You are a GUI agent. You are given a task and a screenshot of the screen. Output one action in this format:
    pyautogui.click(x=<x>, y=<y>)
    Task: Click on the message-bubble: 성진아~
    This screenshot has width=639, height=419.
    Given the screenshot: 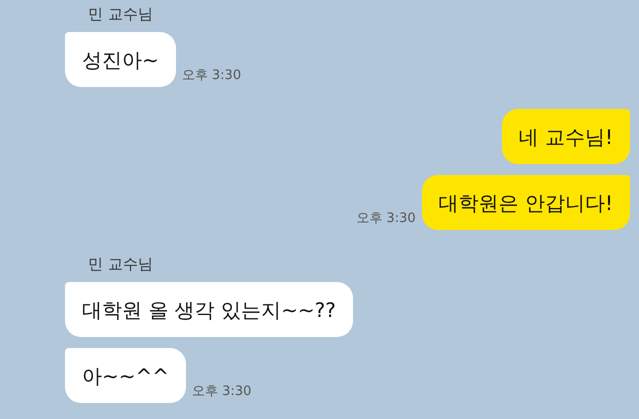 What is the action you would take?
    pyautogui.click(x=120, y=59)
    